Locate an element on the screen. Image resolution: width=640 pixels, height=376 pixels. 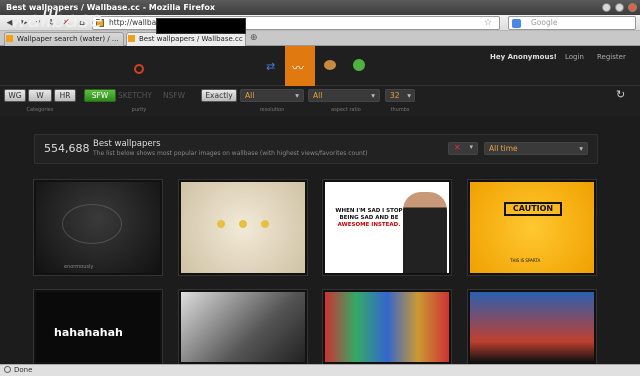
thumbnail-caption: hahahahah is located at coordinates (88, 332).